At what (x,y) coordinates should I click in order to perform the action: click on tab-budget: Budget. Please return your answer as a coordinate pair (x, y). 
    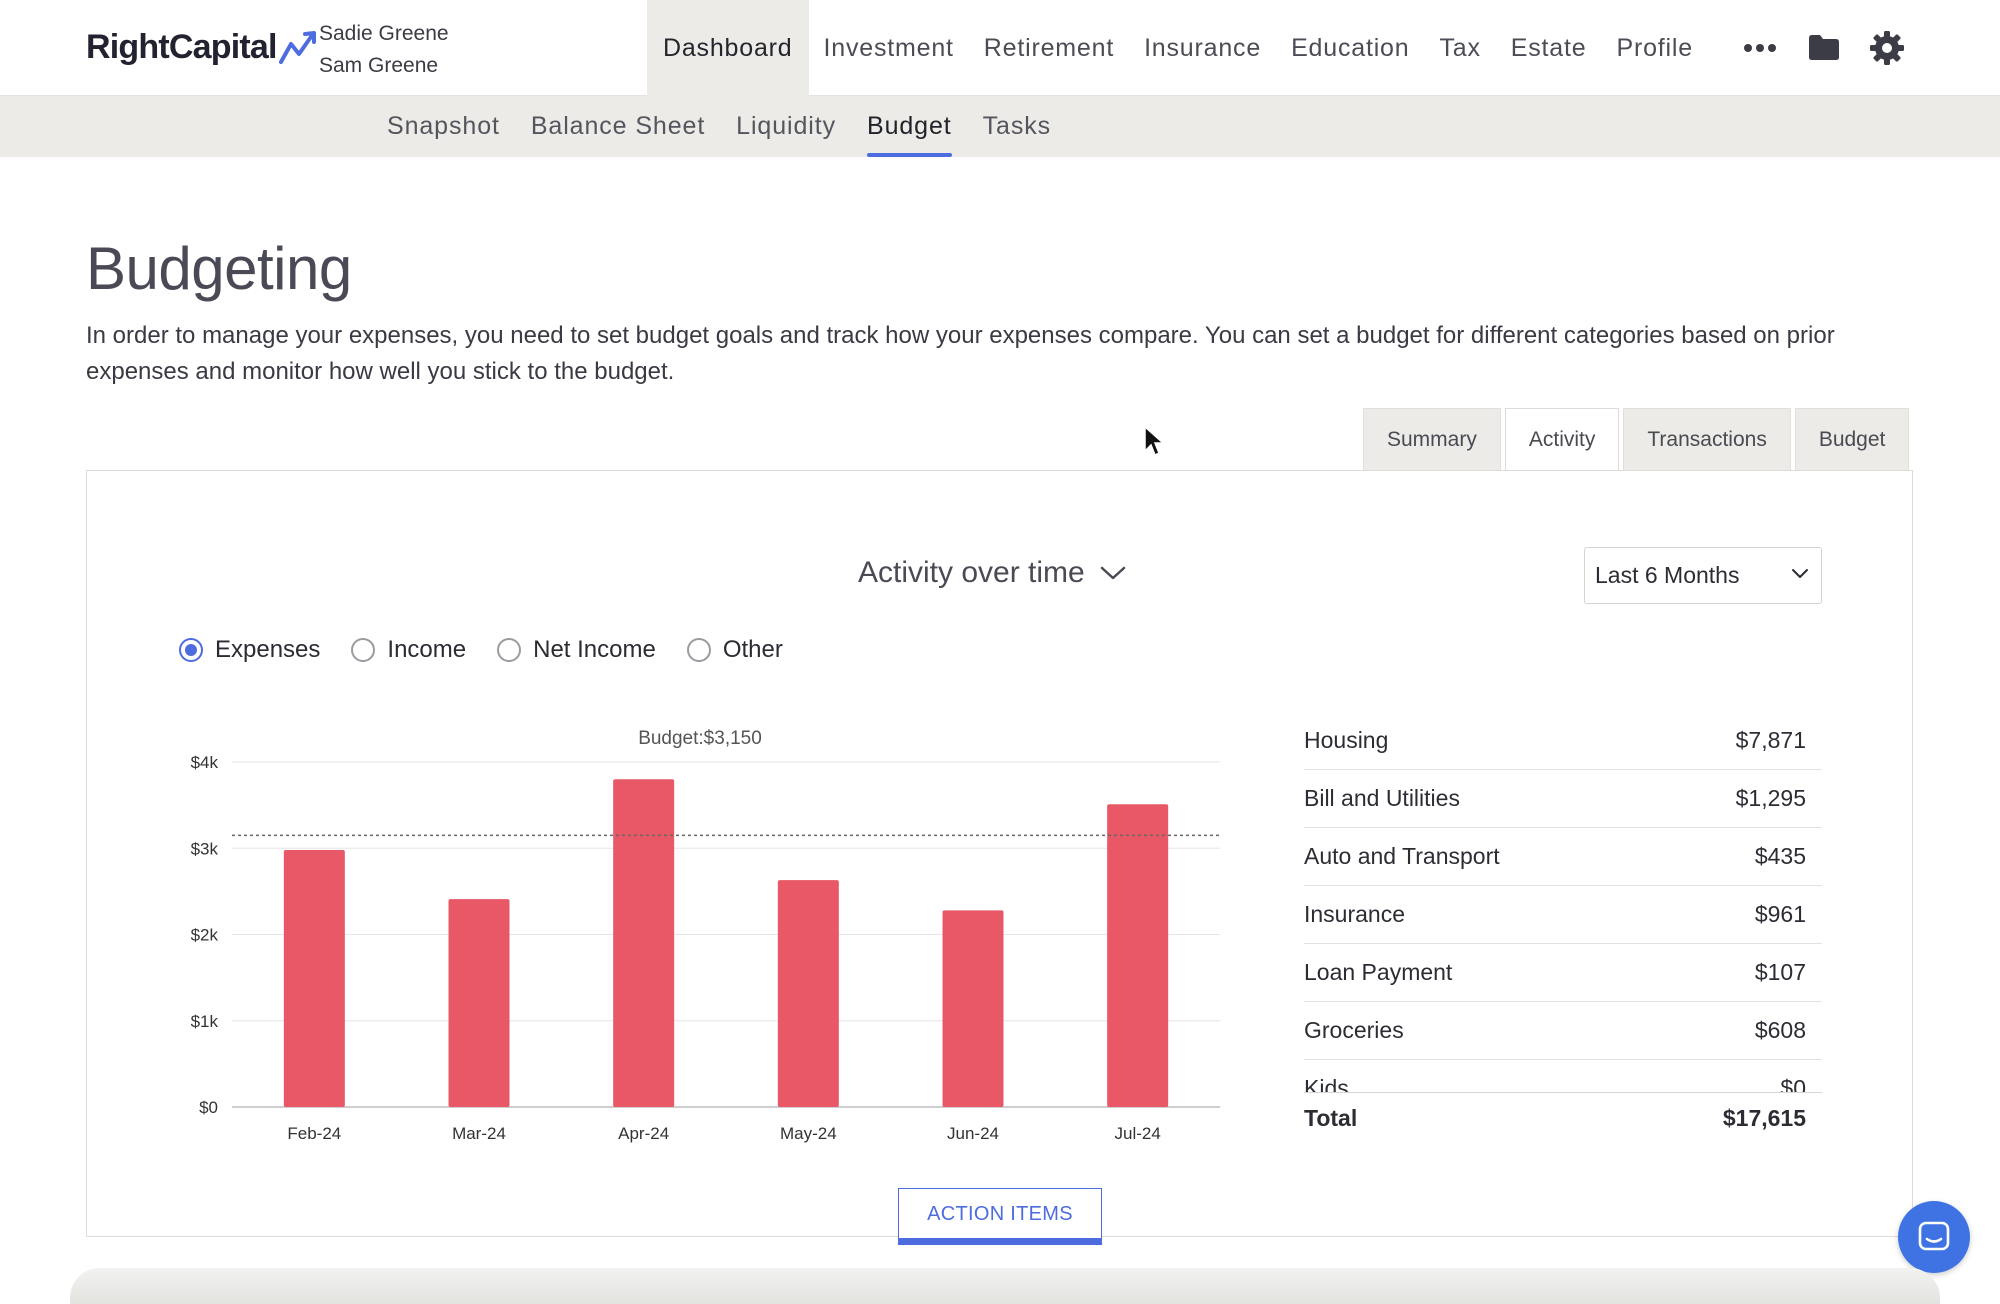
    Looking at the image, I should click on (1852, 439).